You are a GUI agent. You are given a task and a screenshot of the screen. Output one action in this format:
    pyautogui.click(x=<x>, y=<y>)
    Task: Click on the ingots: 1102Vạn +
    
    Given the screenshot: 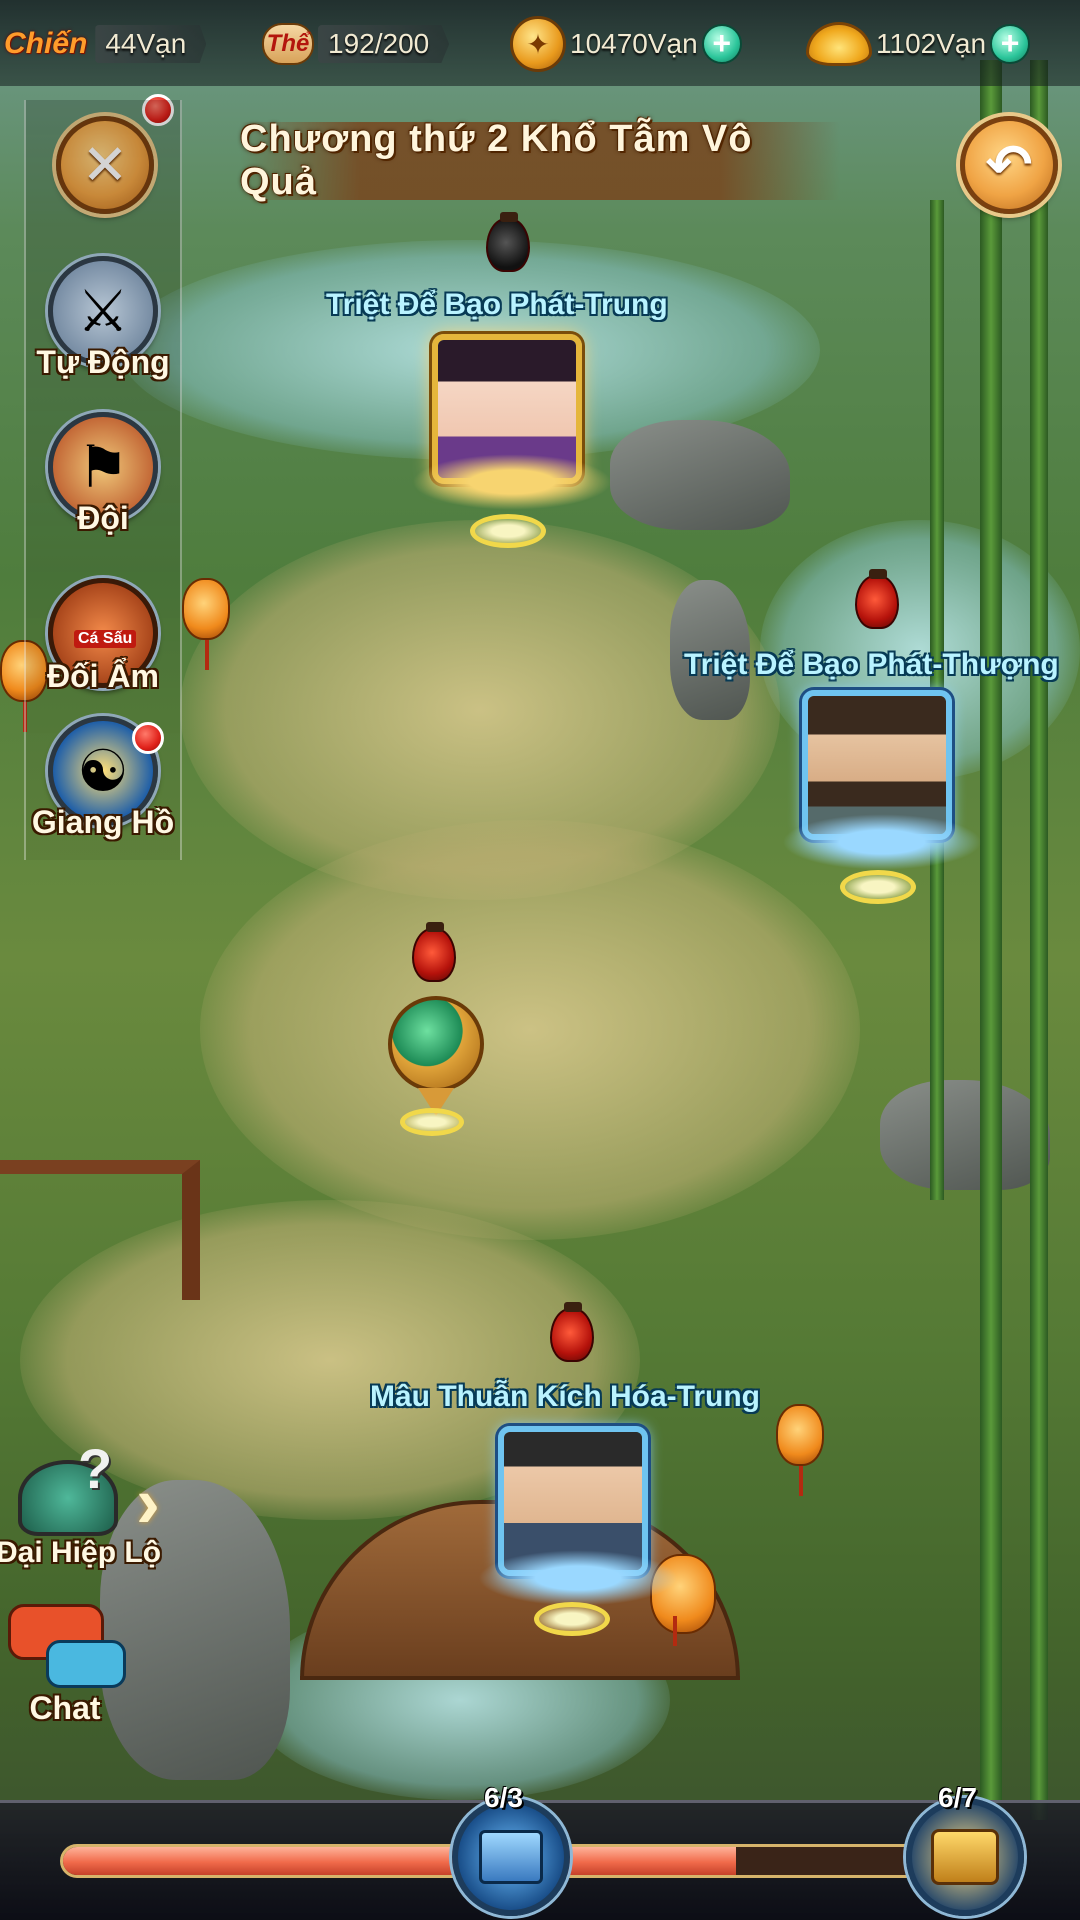 What is the action you would take?
    pyautogui.click(x=918, y=44)
    